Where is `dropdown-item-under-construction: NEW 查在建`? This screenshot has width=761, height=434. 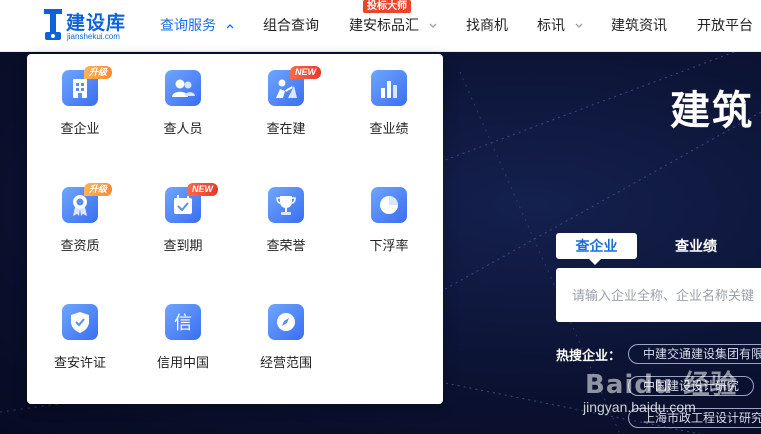
dropdown-item-under-construction: NEW 查在建 is located at coordinates (286, 108).